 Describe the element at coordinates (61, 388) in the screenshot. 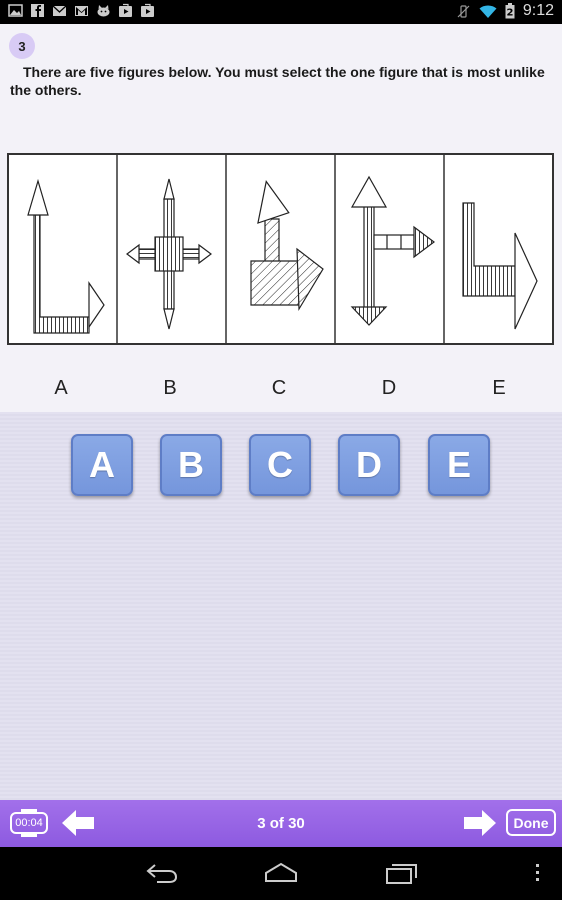

I see `figure-label-a: A` at that location.